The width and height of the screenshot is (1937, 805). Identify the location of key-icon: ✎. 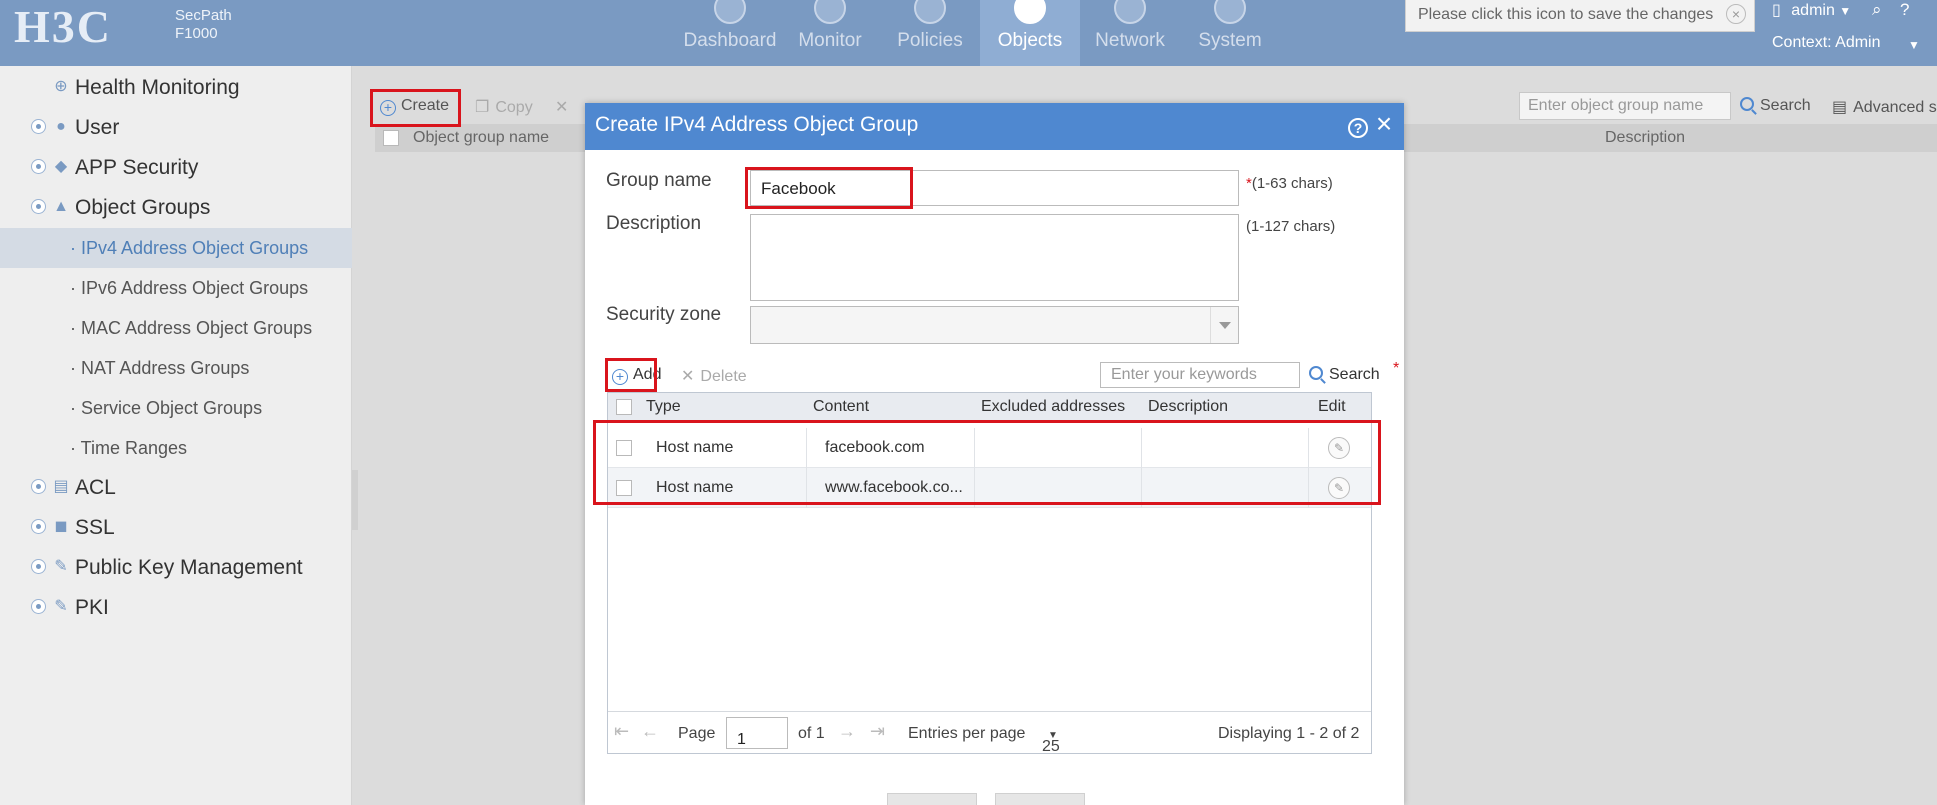
(61, 566).